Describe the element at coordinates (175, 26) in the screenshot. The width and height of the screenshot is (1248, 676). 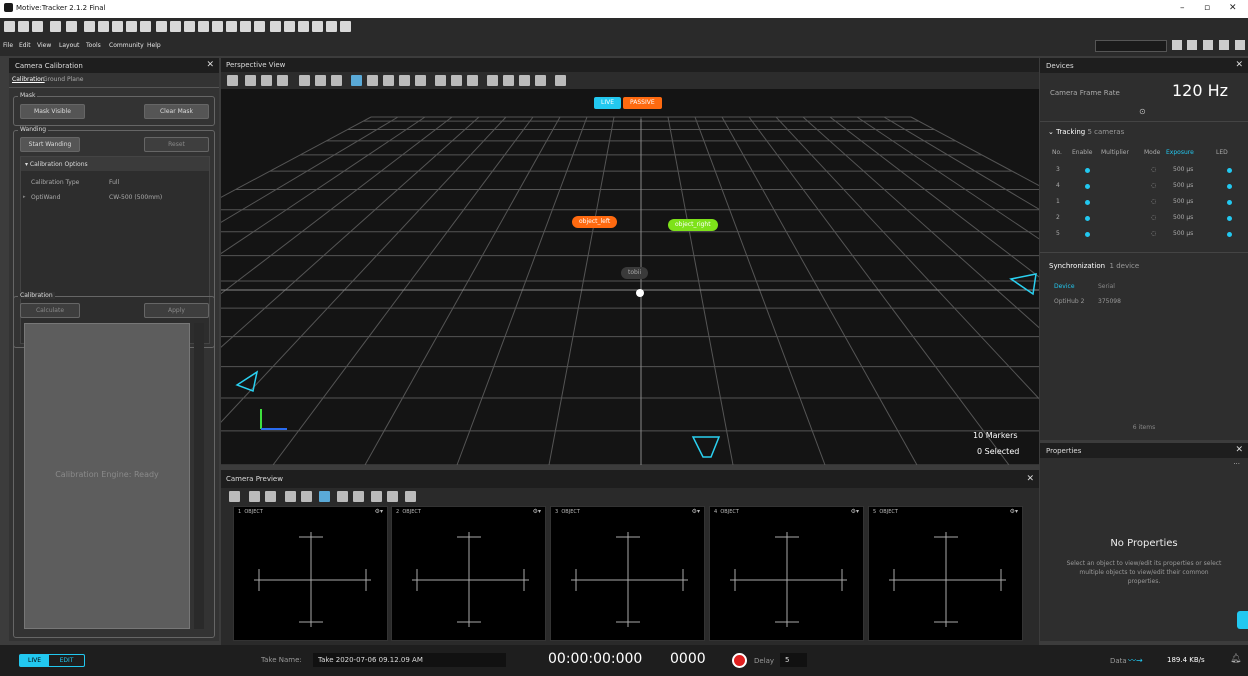
I see `skeleton-icon` at that location.